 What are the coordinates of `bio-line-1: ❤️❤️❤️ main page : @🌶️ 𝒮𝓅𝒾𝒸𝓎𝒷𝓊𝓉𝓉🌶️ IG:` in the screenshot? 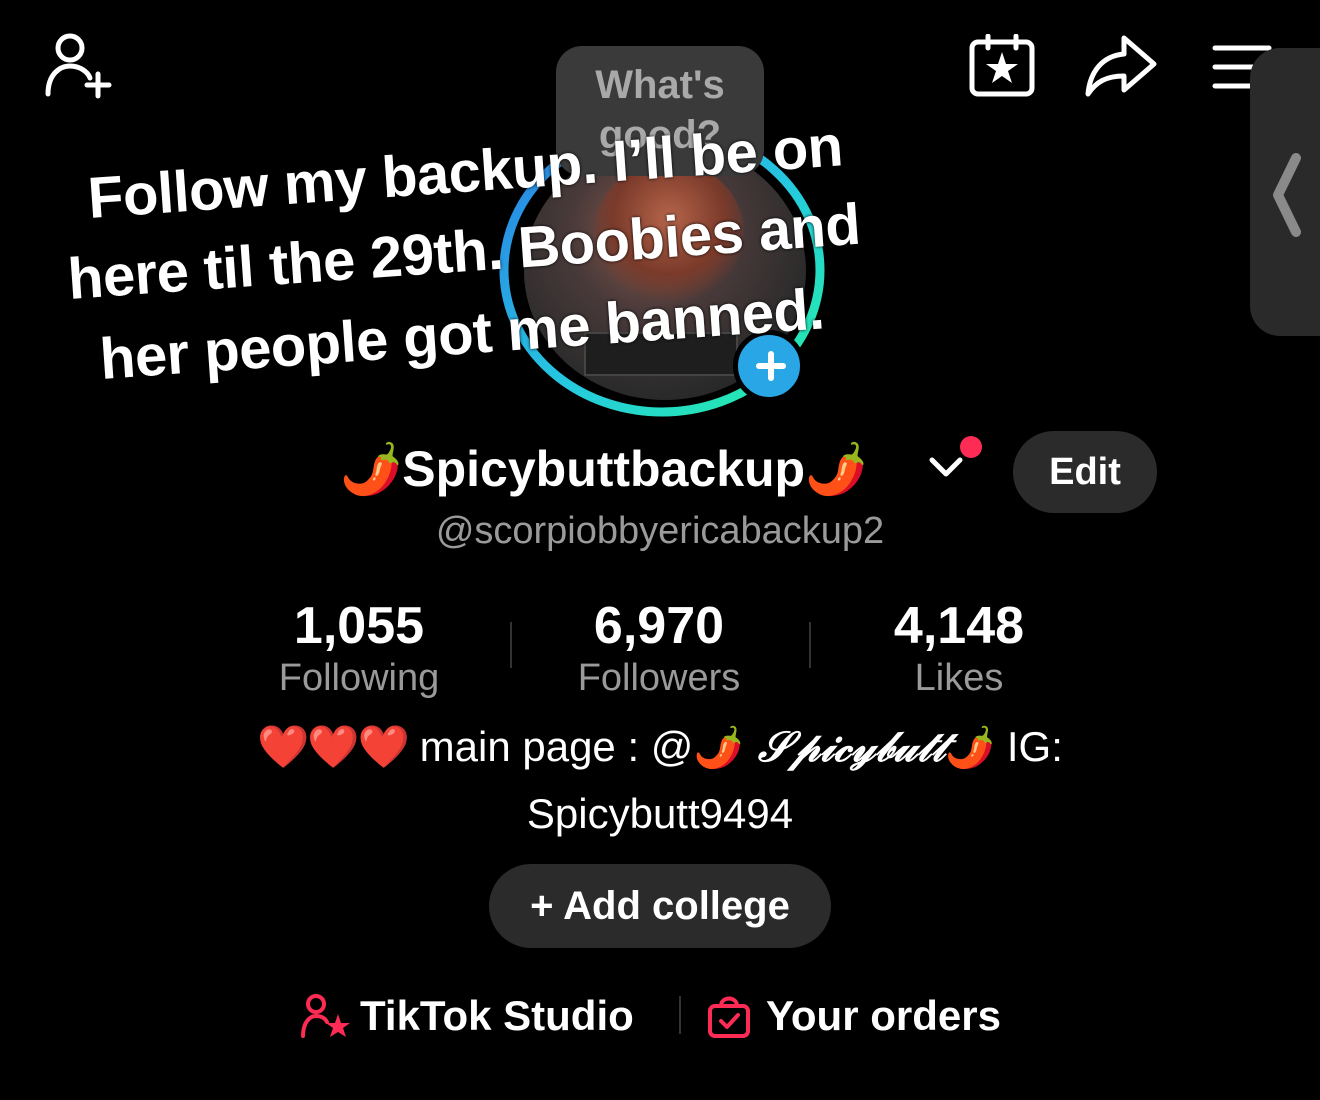 It's located at (660, 747).